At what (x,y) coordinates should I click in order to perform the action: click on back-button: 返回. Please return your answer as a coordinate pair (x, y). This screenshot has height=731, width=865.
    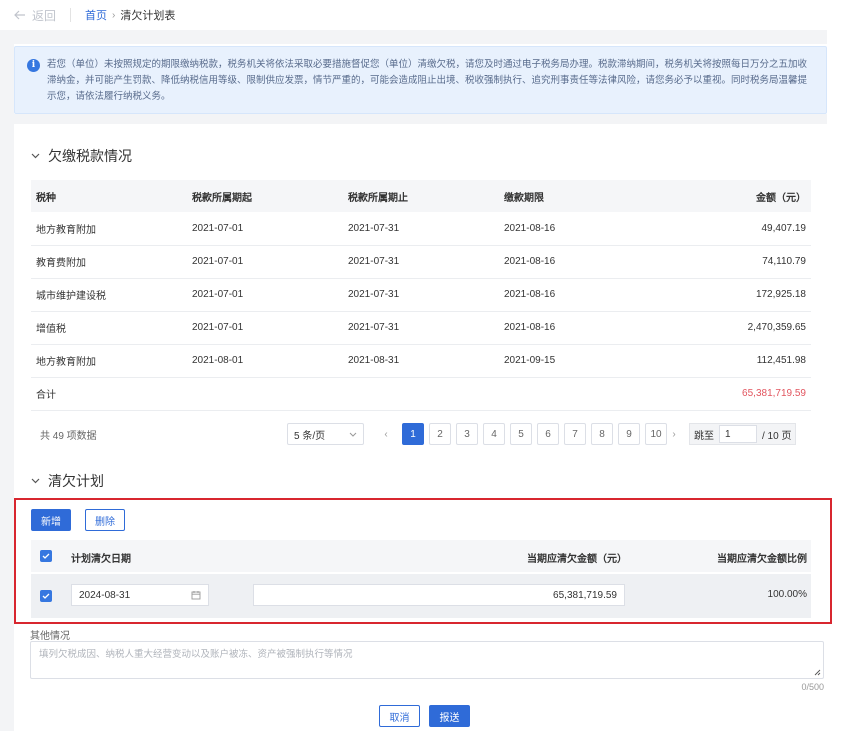
    Looking at the image, I should click on (35, 15).